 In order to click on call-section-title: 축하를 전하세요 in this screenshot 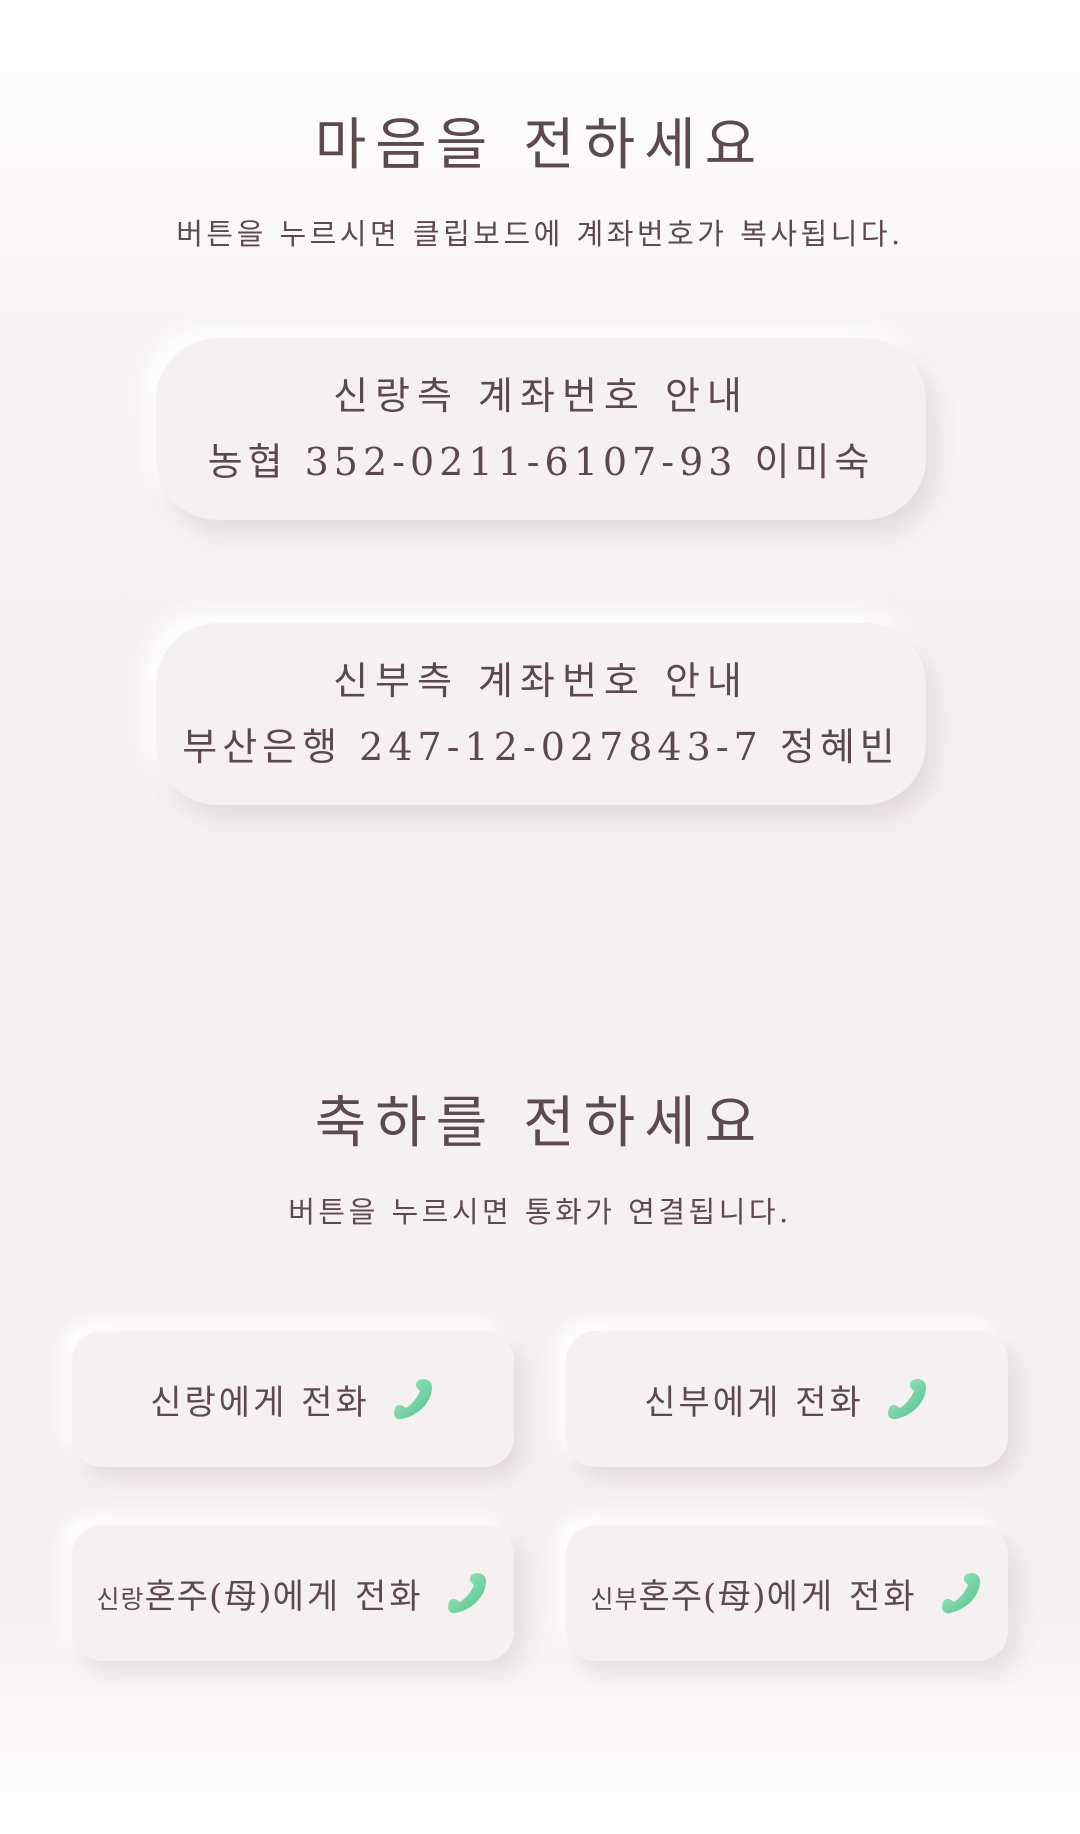, I will do `click(540, 1123)`.